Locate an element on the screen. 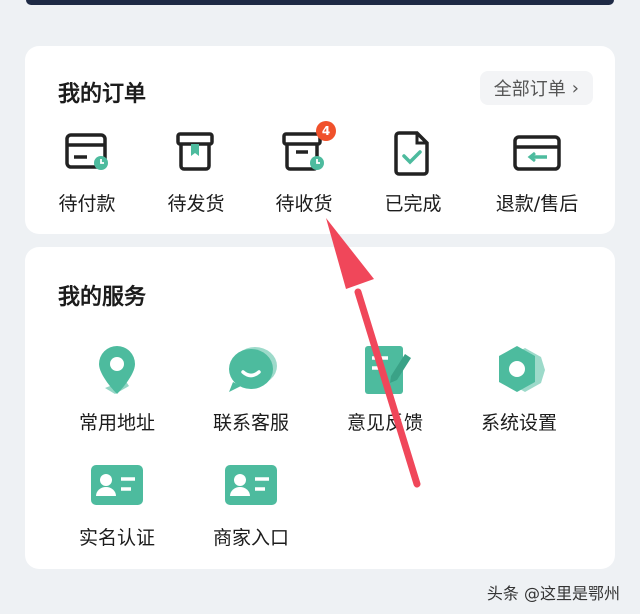  id-card-icon is located at coordinates (117, 485).